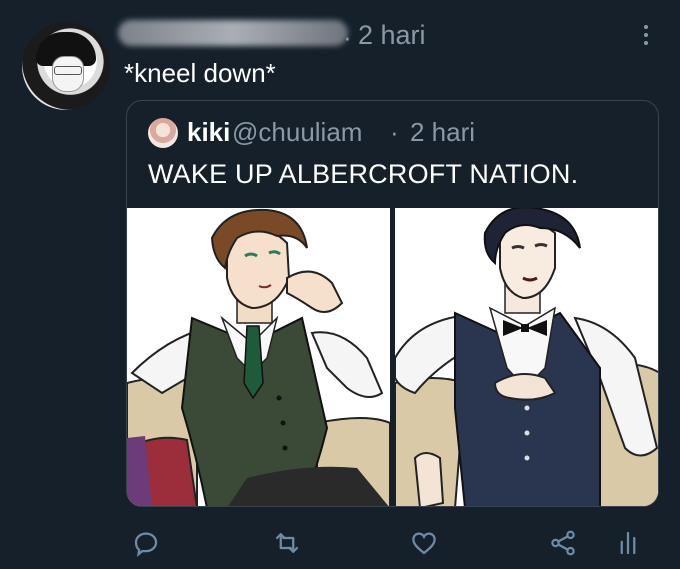 Image resolution: width=680 pixels, height=569 pixels. I want to click on quoted-tweet-time: 2 hari, so click(442, 132).